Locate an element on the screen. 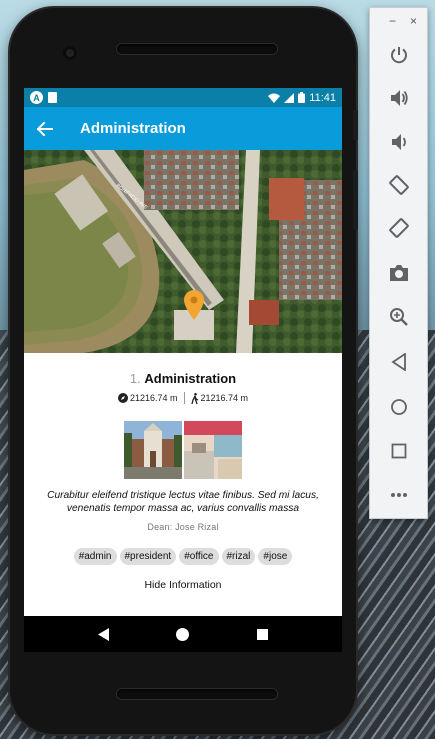 The width and height of the screenshot is (435, 739). power-icon is located at coordinates (399, 55).